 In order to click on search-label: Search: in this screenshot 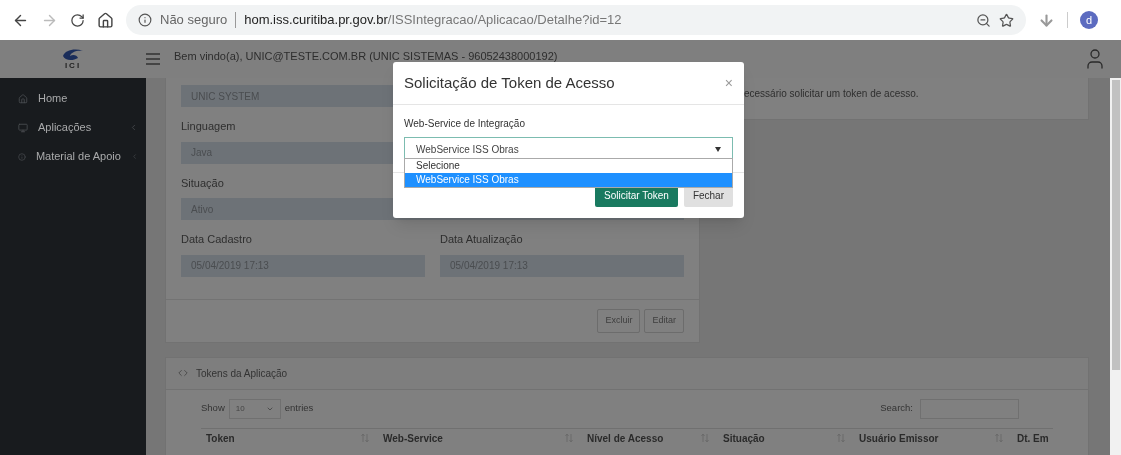, I will do `click(896, 408)`.